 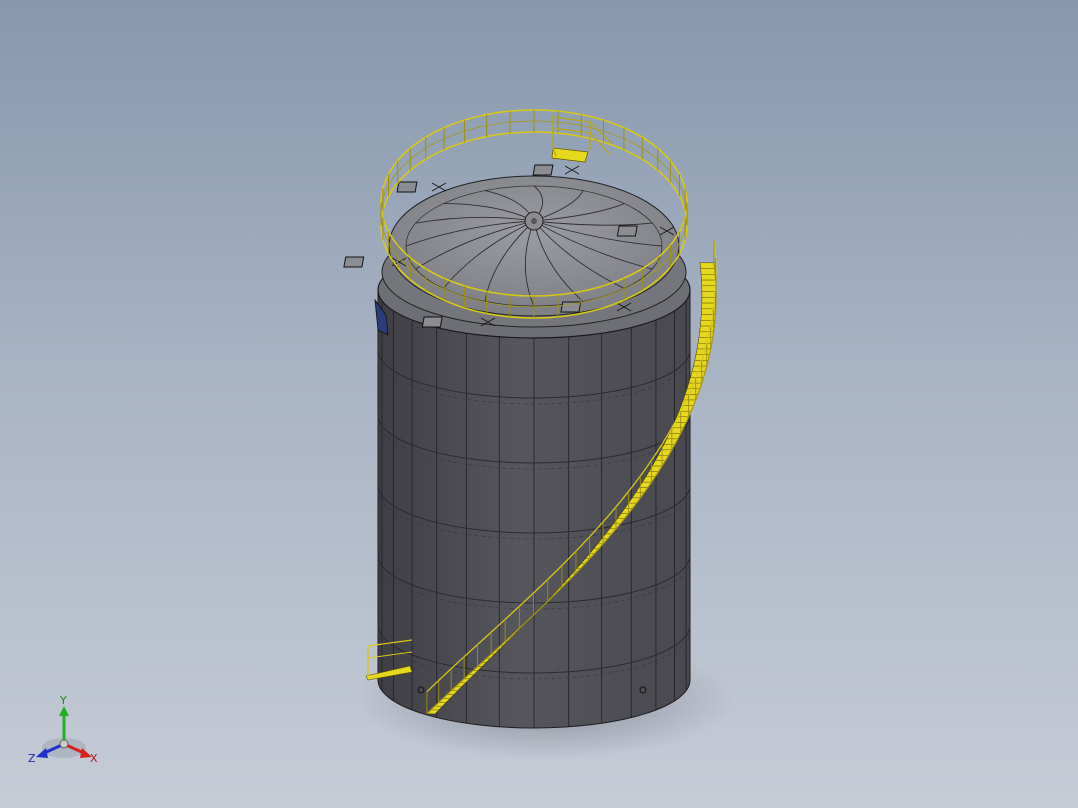 What do you see at coordinates (517, 251) in the screenshot?
I see `tank-roof` at bounding box center [517, 251].